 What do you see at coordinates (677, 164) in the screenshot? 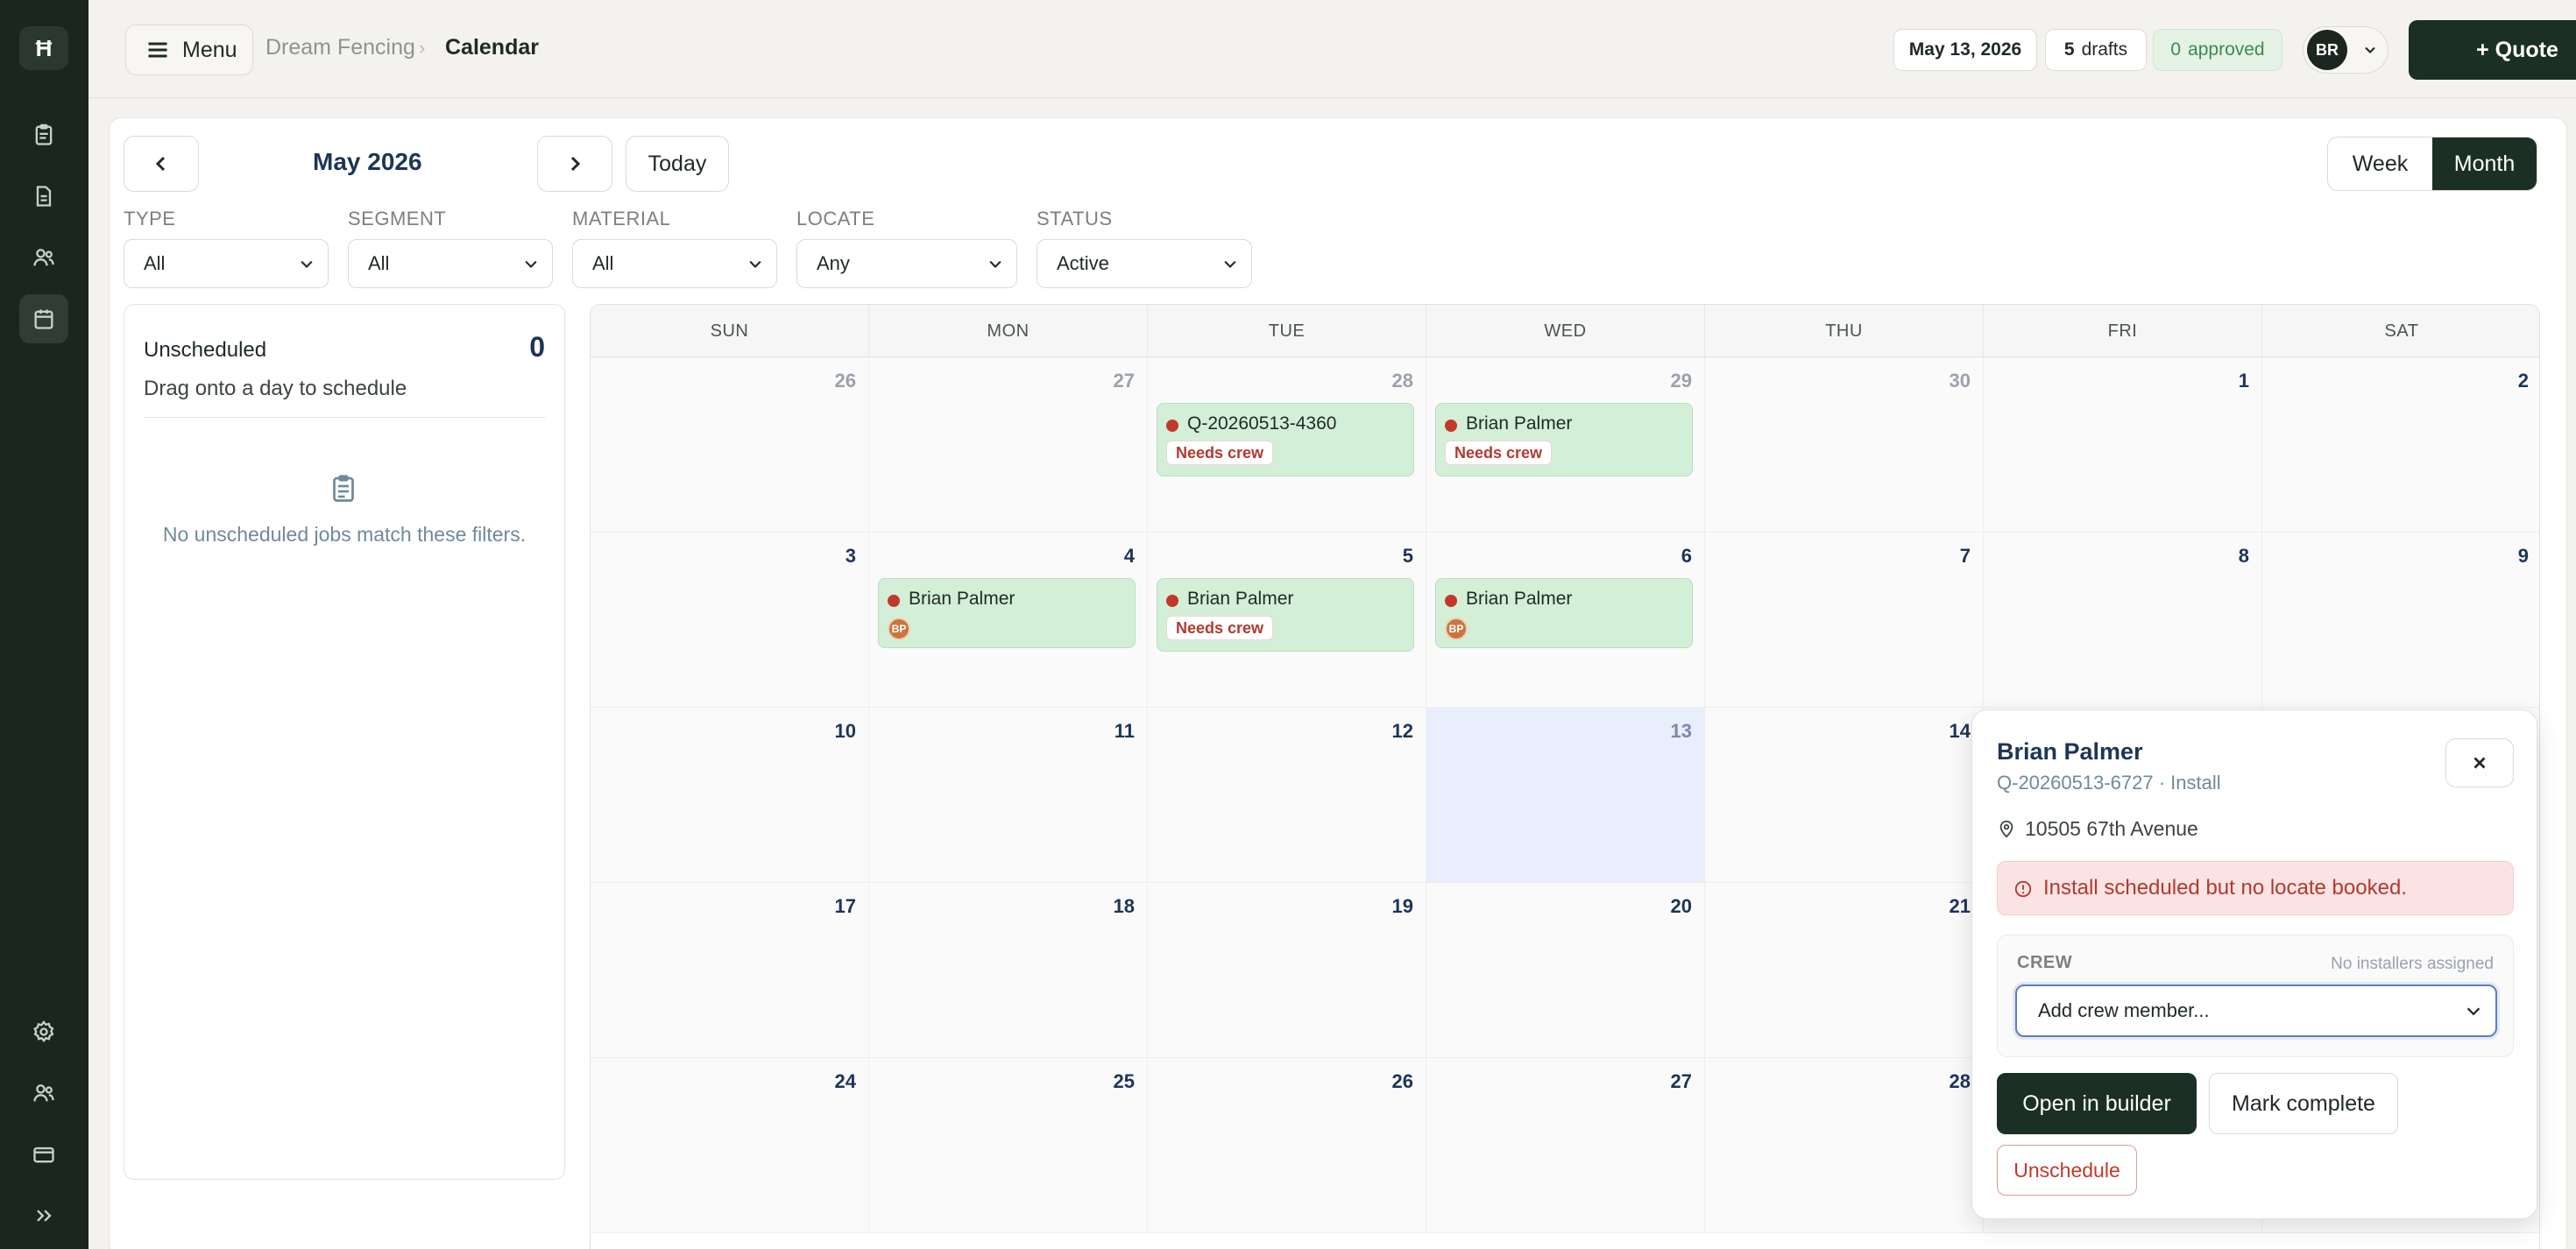
I see `today-button: Today` at bounding box center [677, 164].